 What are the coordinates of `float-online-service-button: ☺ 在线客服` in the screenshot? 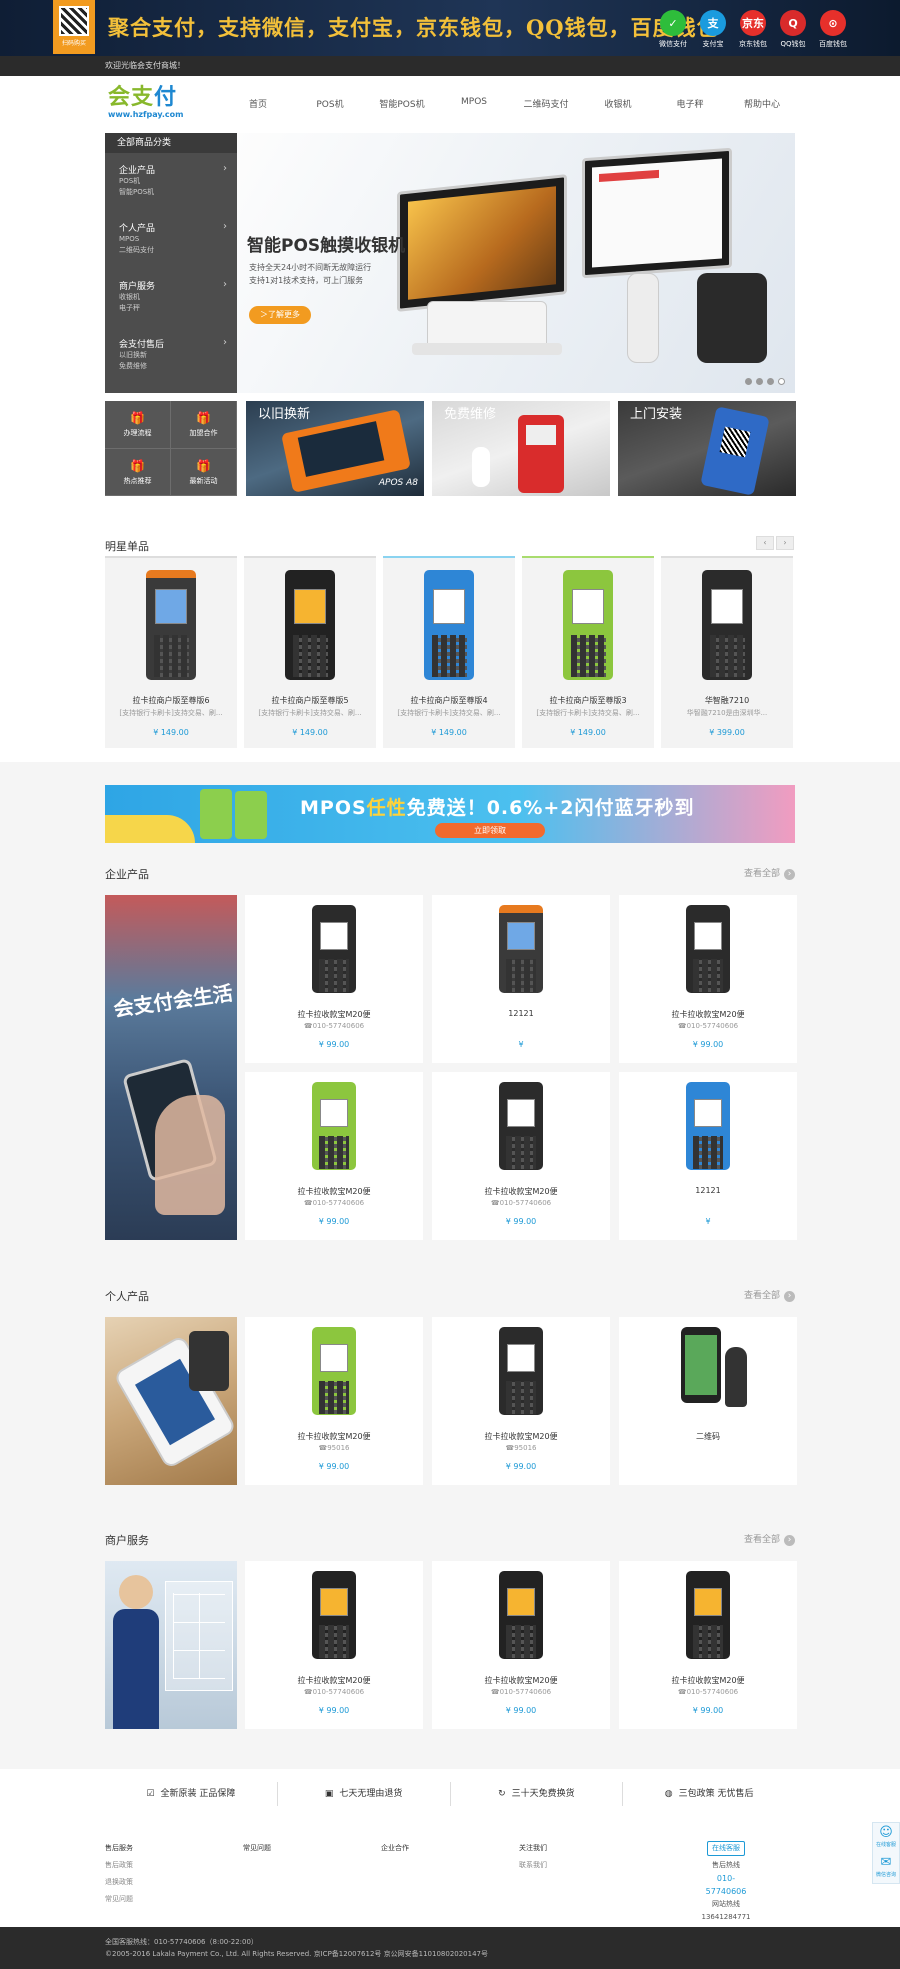 It's located at (886, 1838).